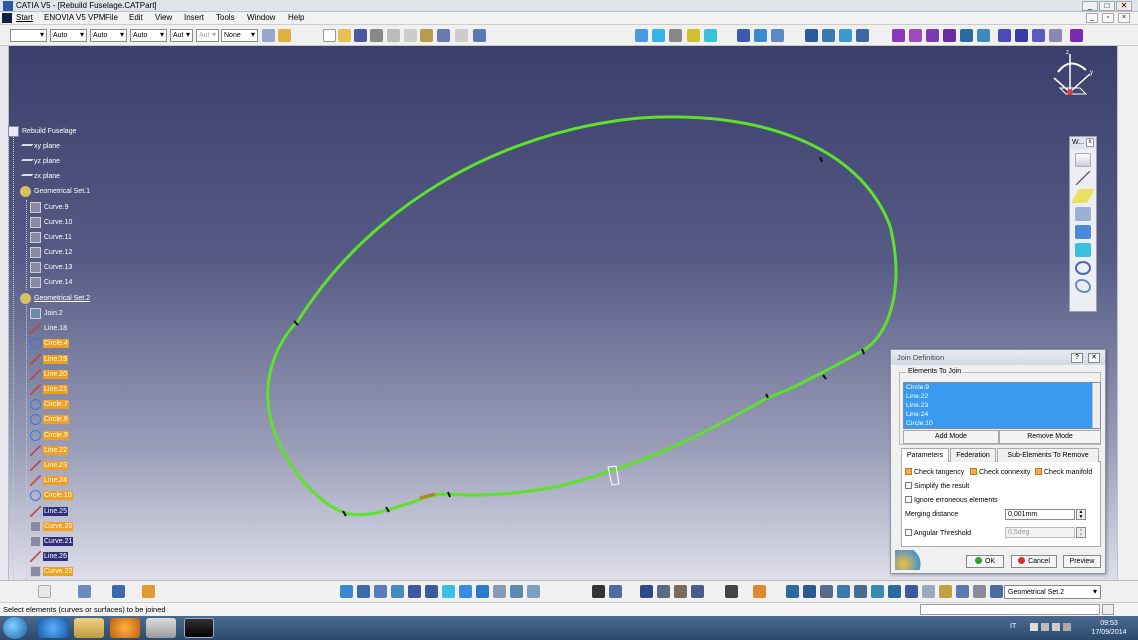 The image size is (1138, 640). Describe the element at coordinates (479, 35) in the screenshot. I see `whats-this-icon` at that location.